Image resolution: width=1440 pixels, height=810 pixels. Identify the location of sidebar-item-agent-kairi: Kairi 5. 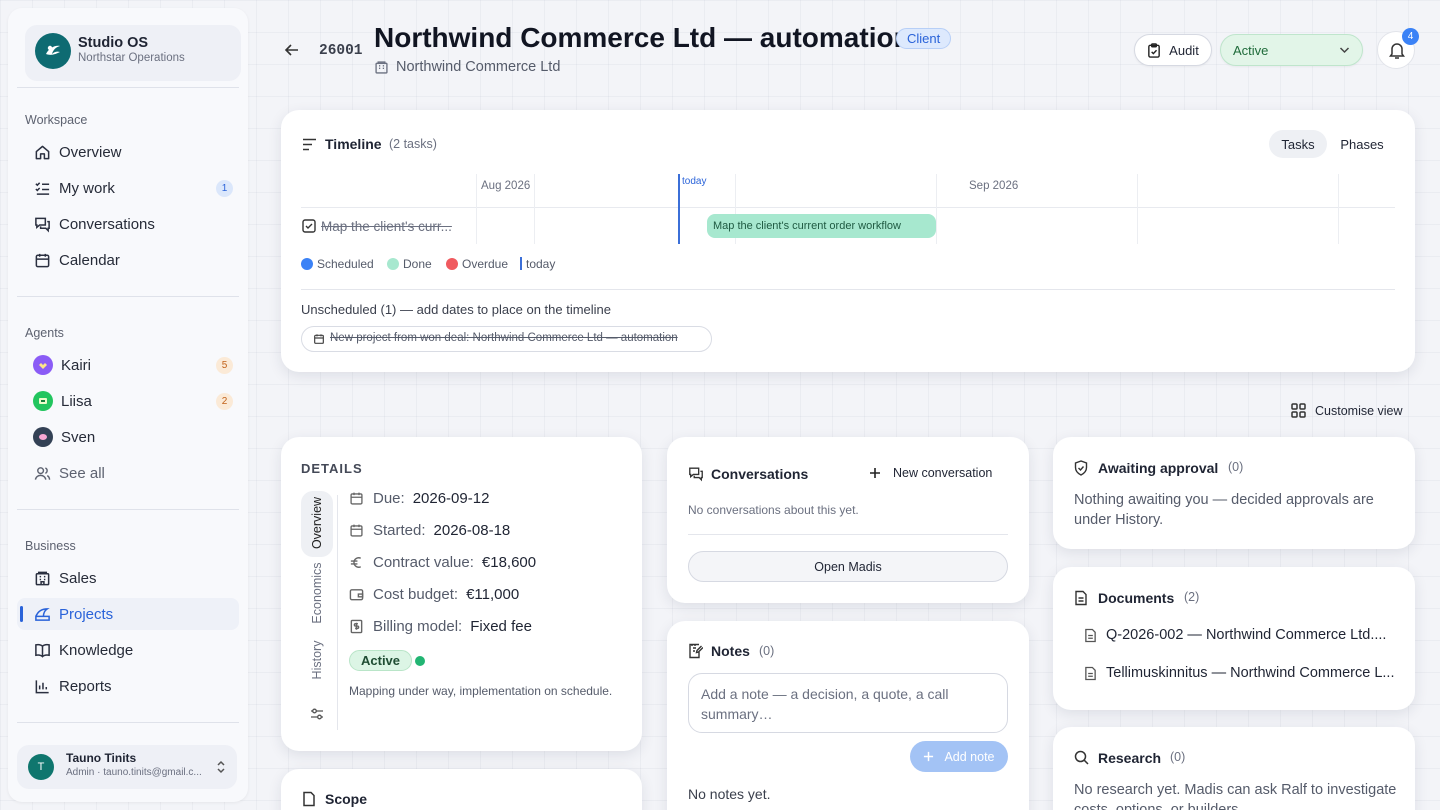
(128, 365).